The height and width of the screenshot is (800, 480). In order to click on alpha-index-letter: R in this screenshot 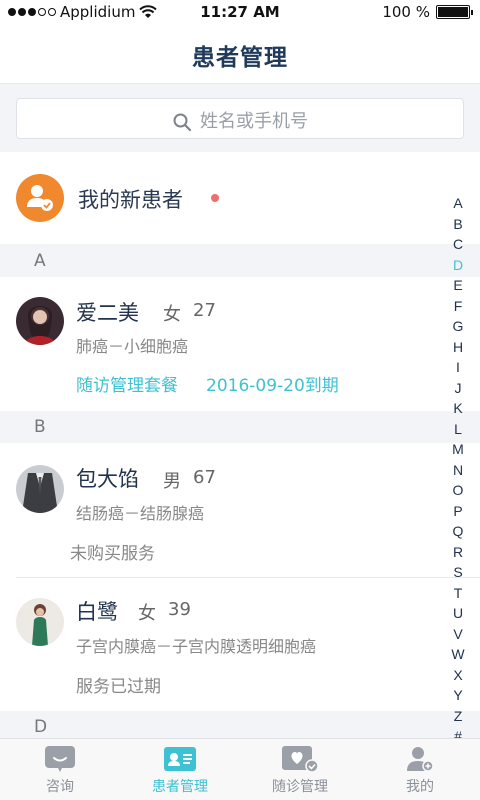, I will do `click(458, 552)`.